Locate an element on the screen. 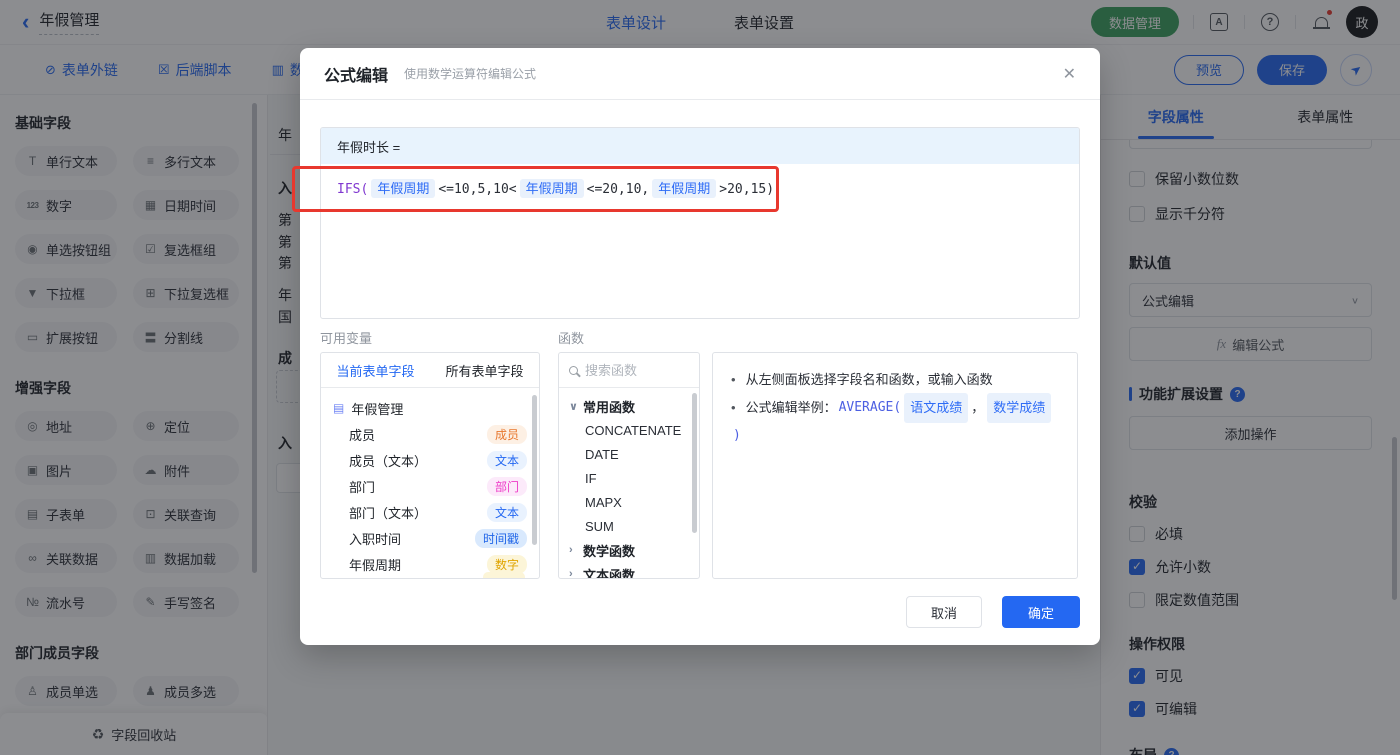 The image size is (1400, 755). variable-row: 成员 成员 is located at coordinates (430, 434).